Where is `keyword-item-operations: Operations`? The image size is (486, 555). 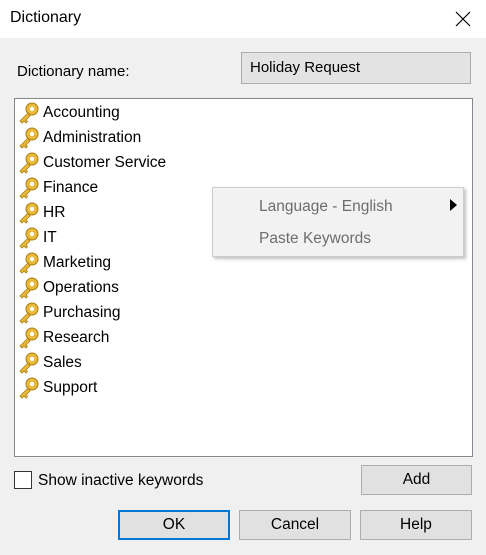 keyword-item-operations: Operations is located at coordinates (68, 288).